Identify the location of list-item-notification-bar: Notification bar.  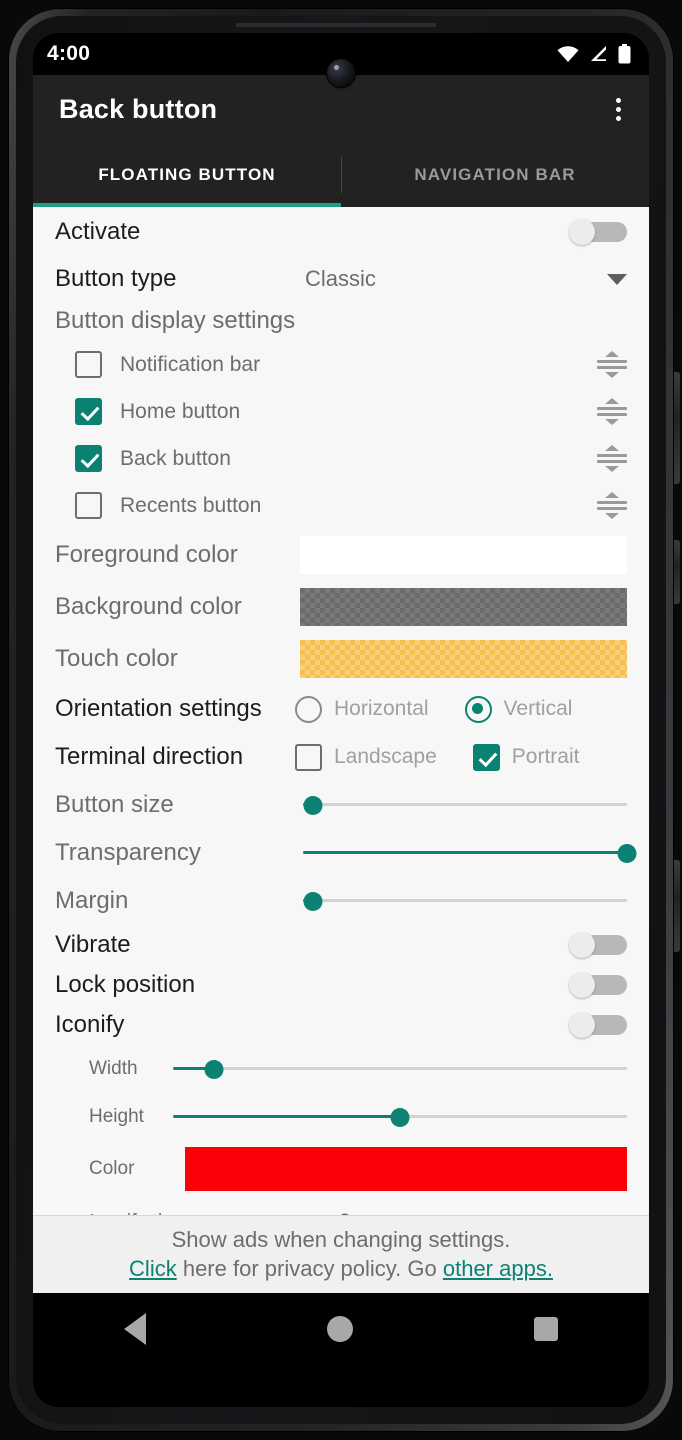
(341, 364).